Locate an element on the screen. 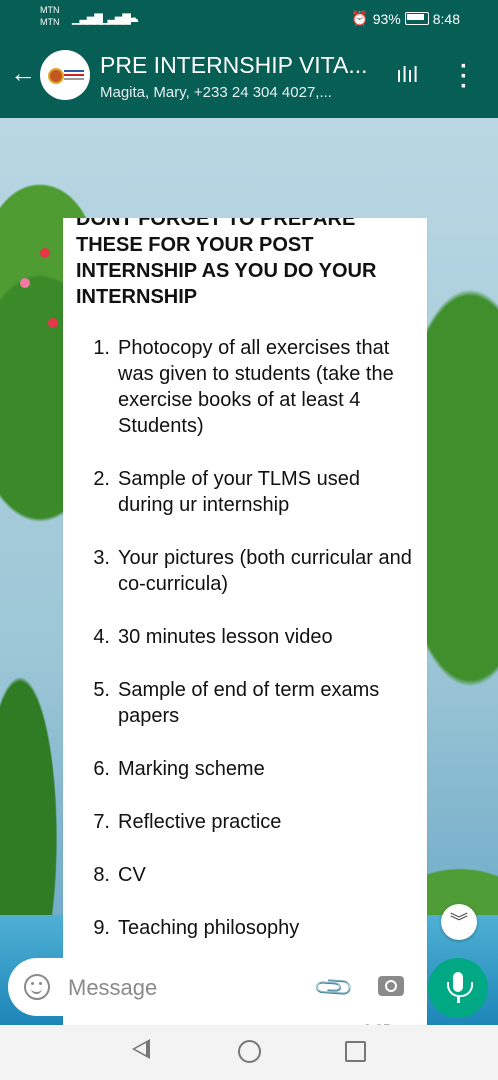 This screenshot has height=1080, width=498. list-item: 5. Sample of end of term exams papers is located at coordinates (245, 703).